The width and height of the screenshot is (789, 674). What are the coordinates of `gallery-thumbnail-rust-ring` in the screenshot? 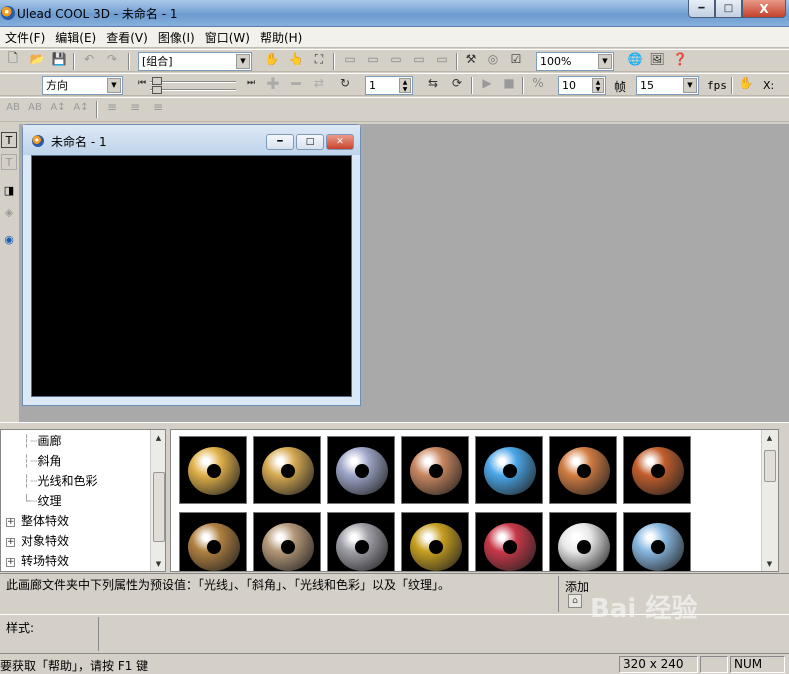 It's located at (657, 470).